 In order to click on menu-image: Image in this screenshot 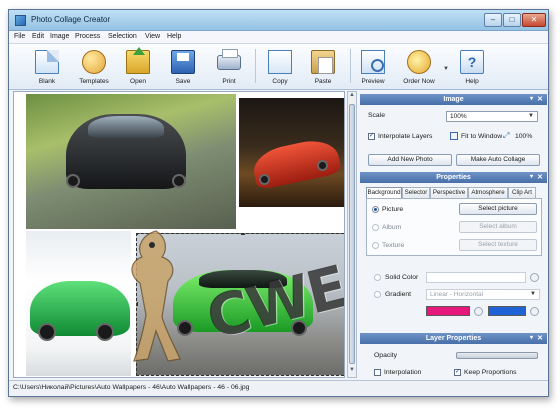, I will do `click(59, 36)`.